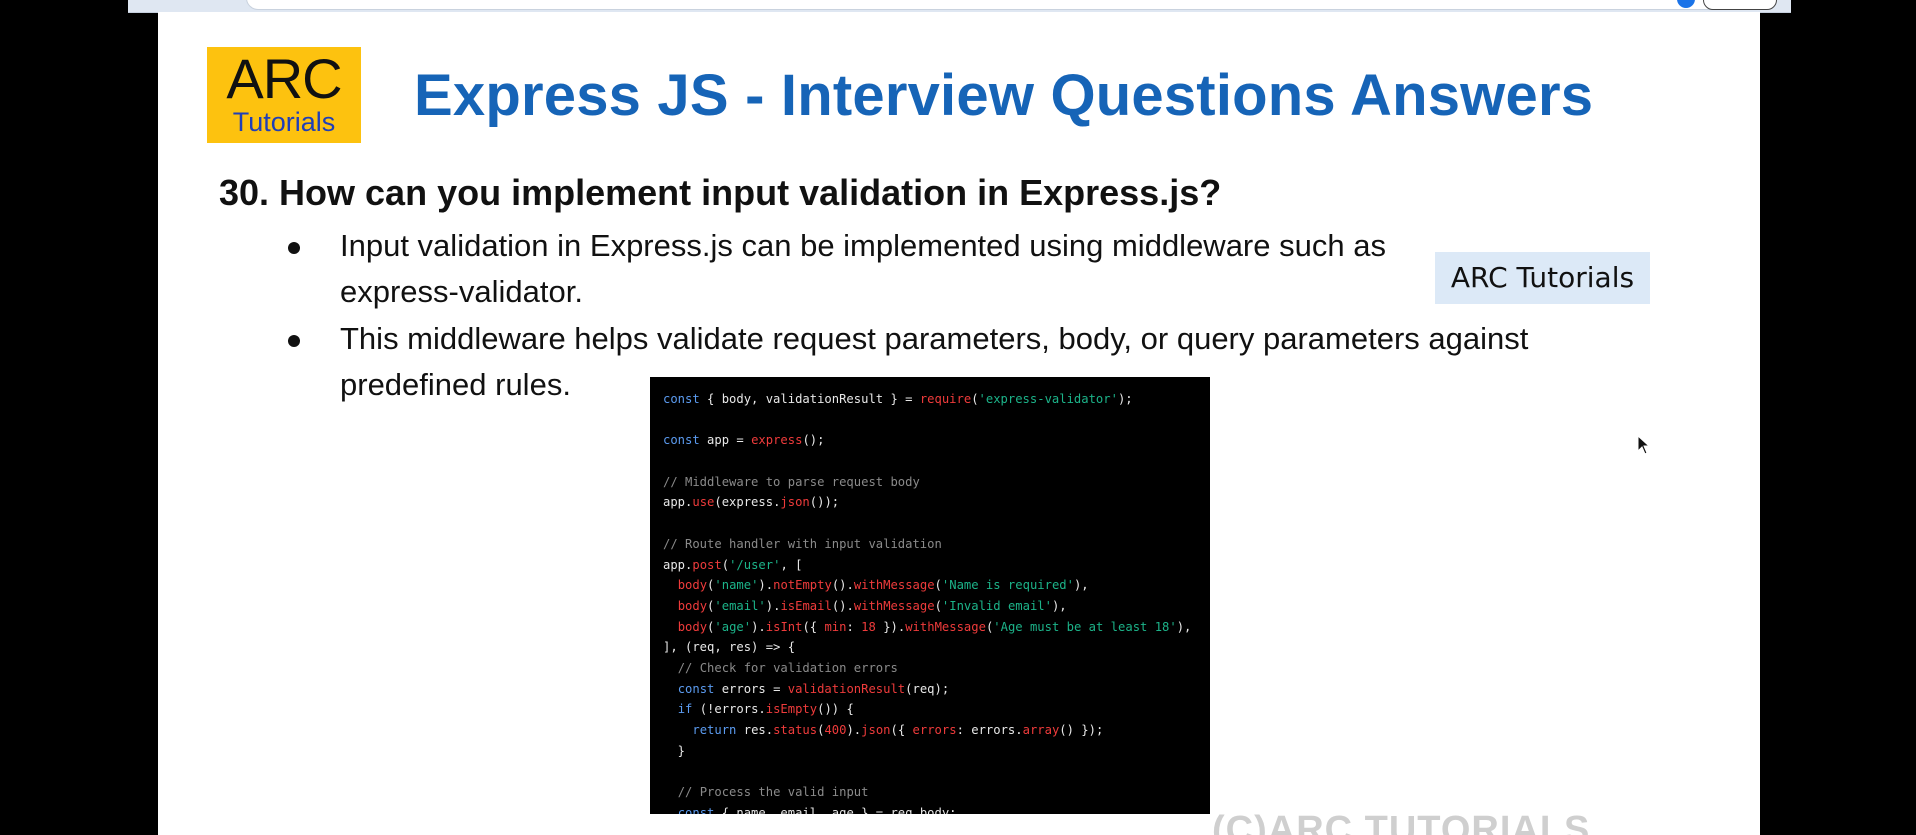 The height and width of the screenshot is (835, 1916). Describe the element at coordinates (1644, 445) in the screenshot. I see `mouse-cursor-icon` at that location.